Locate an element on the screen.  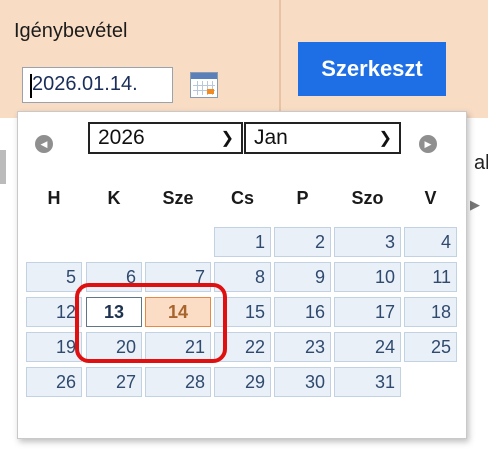
field-label: Igénybevétel is located at coordinates (71, 31).